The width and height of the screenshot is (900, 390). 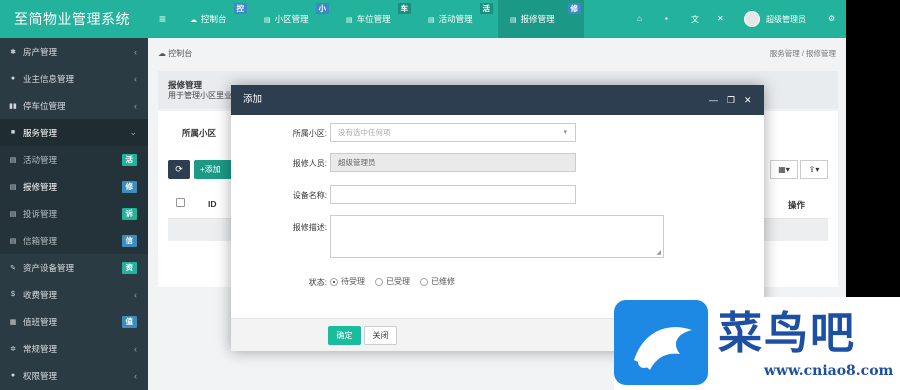 I want to click on sidebar-item-label: 服务管理, so click(x=40, y=132).